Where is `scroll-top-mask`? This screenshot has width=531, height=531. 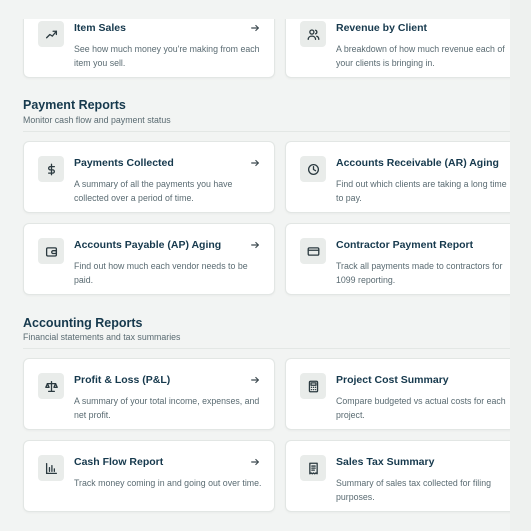 scroll-top-mask is located at coordinates (255, 9).